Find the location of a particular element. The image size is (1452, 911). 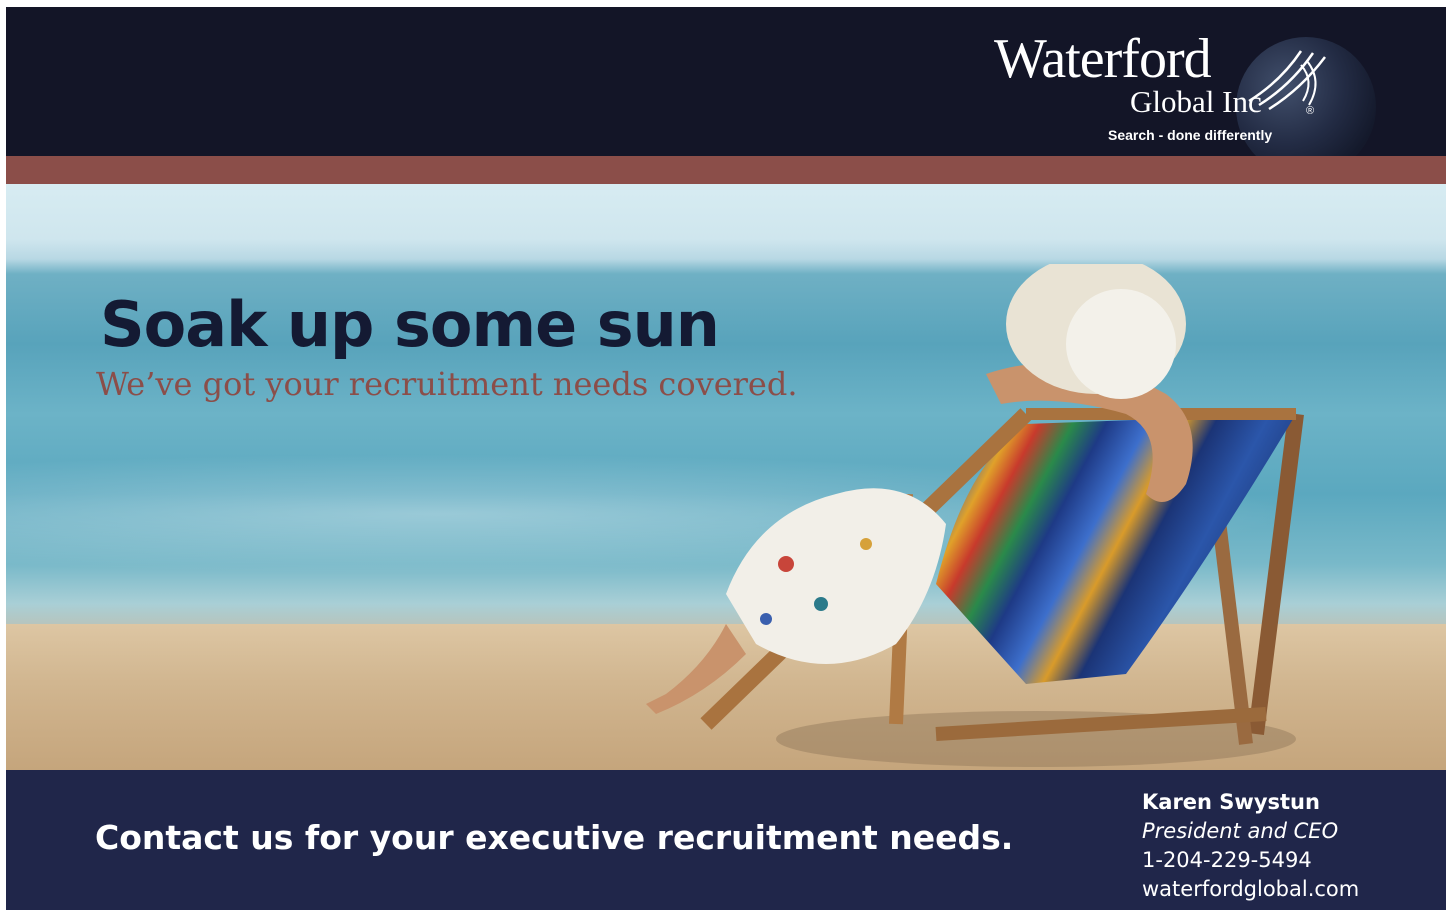

headline: Soak up some sun is located at coordinates (410, 324).